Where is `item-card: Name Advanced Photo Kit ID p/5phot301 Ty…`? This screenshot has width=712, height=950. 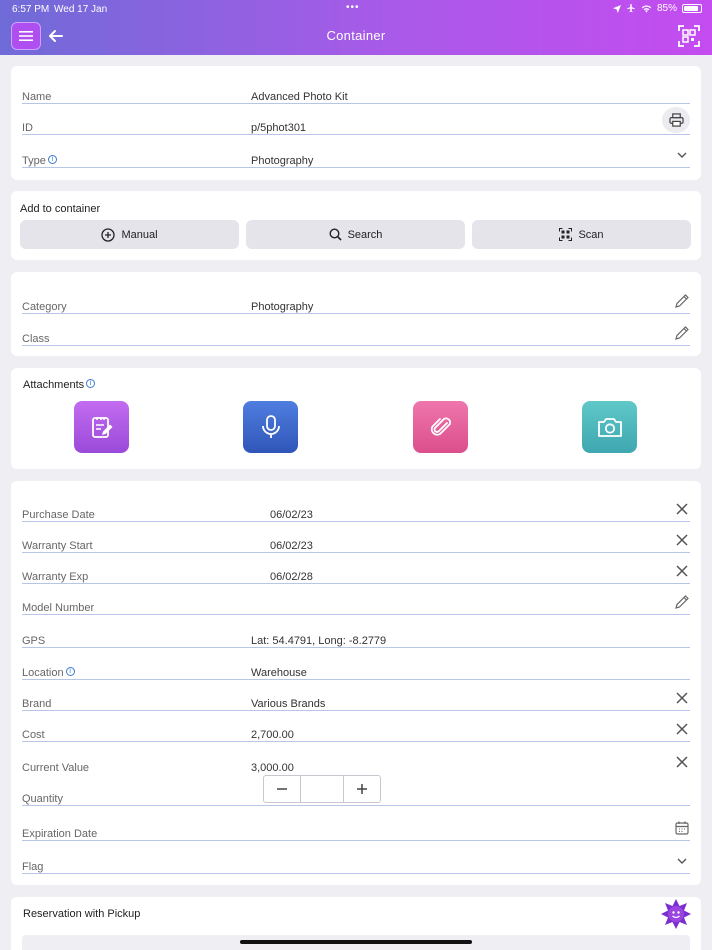 item-card: Name Advanced Photo Kit ID p/5phot301 Ty… is located at coordinates (356, 123).